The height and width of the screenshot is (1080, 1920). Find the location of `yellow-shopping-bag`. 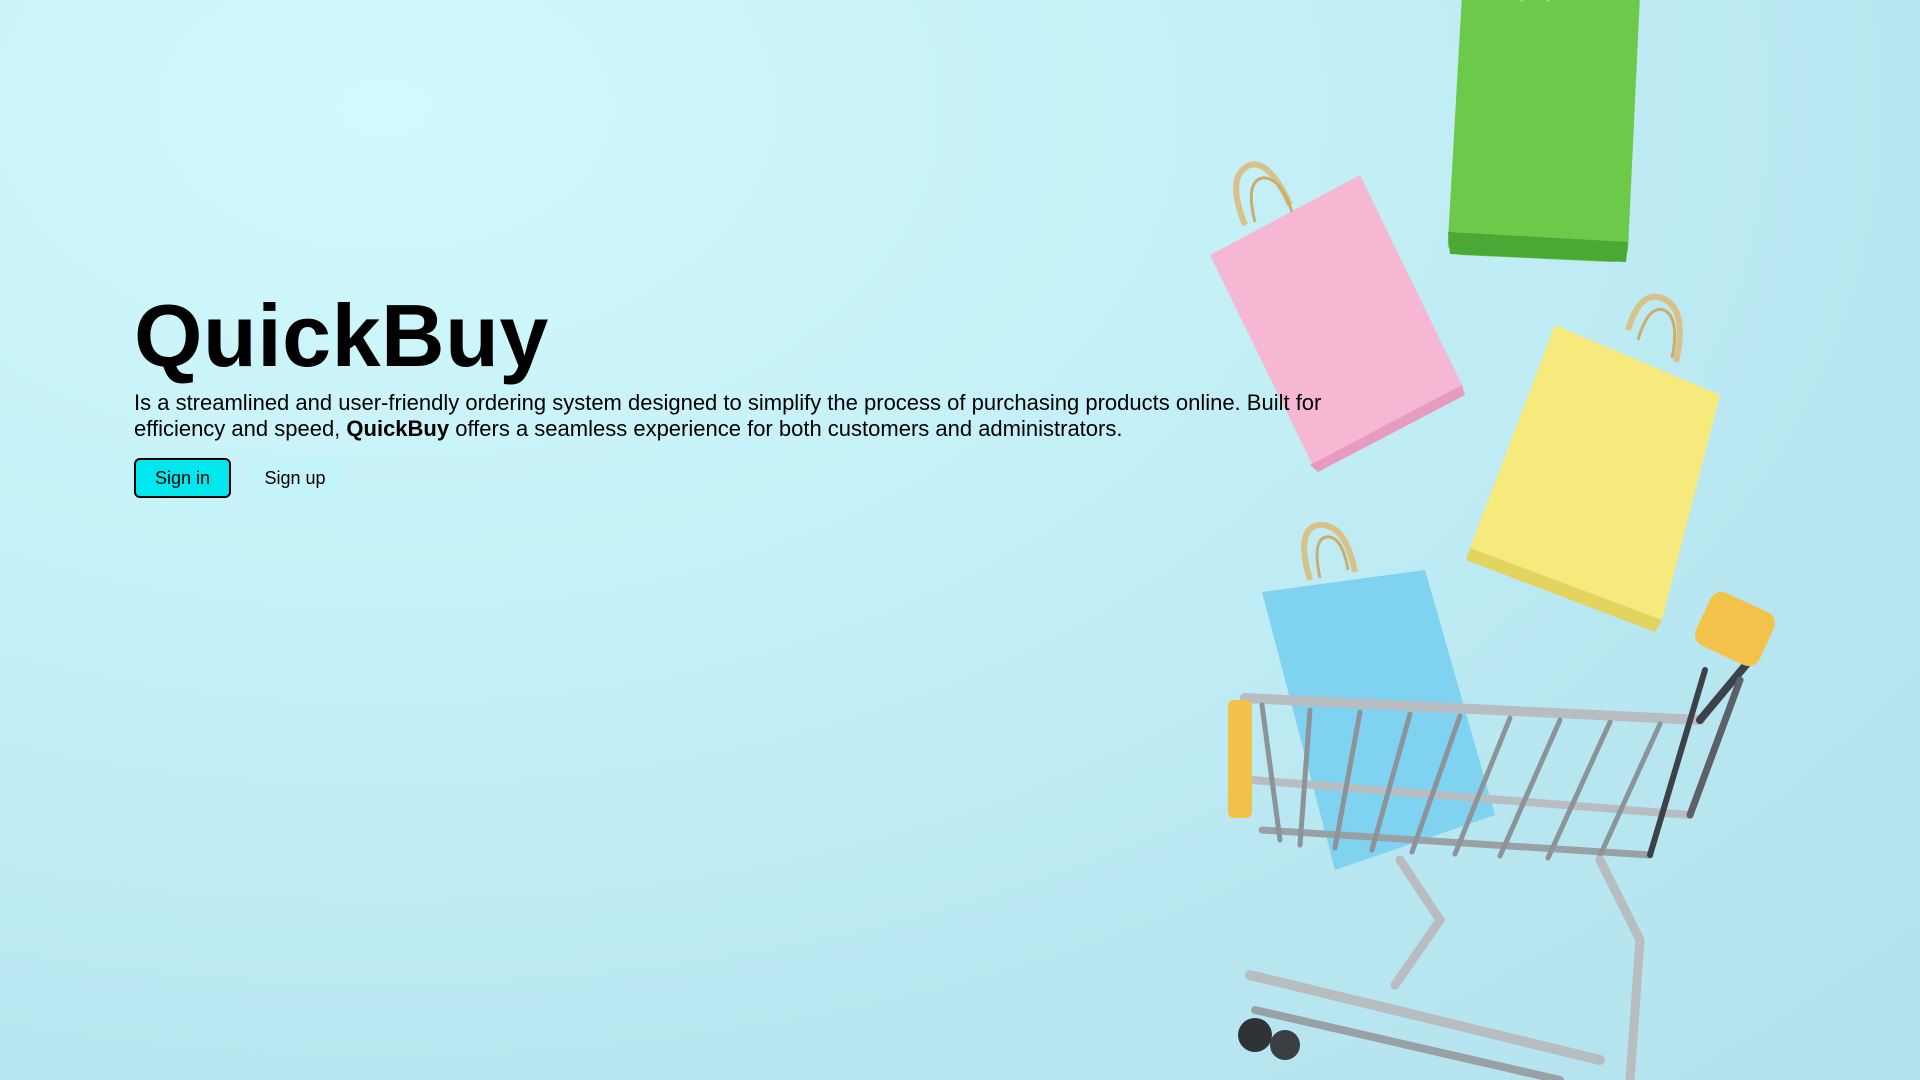

yellow-shopping-bag is located at coordinates (1593, 462).